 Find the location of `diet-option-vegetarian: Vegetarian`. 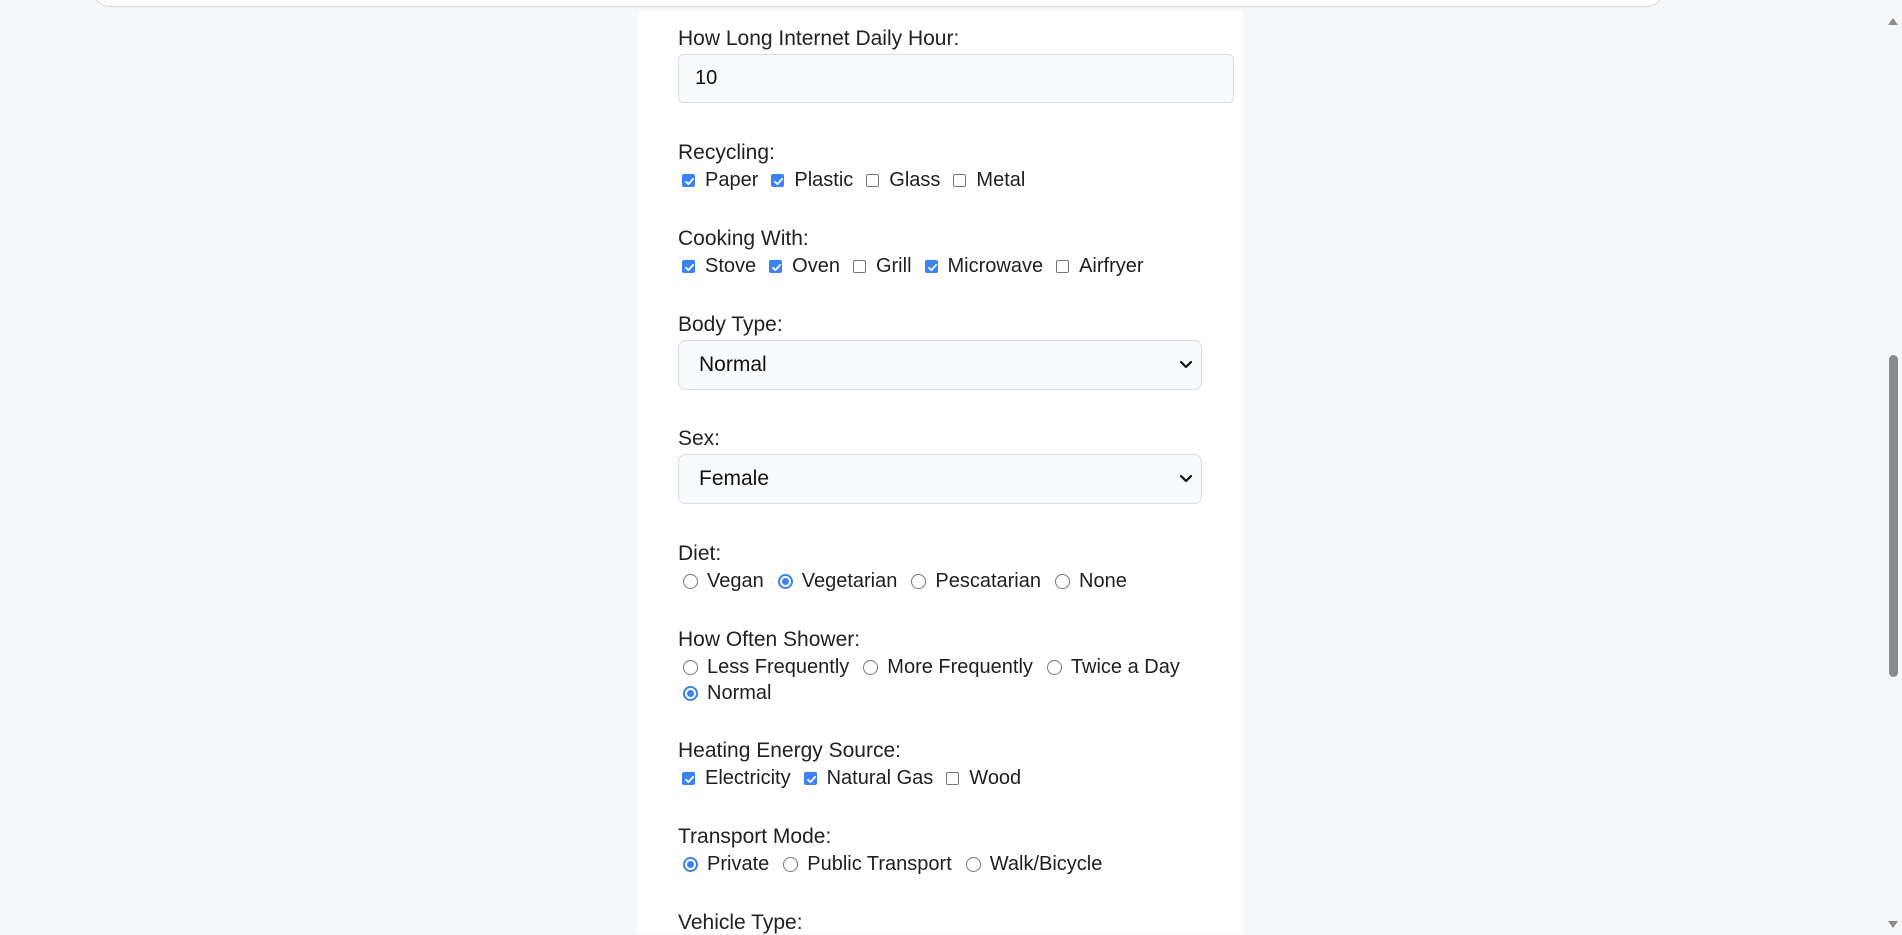

diet-option-vegetarian: Vegetarian is located at coordinates (840, 581).